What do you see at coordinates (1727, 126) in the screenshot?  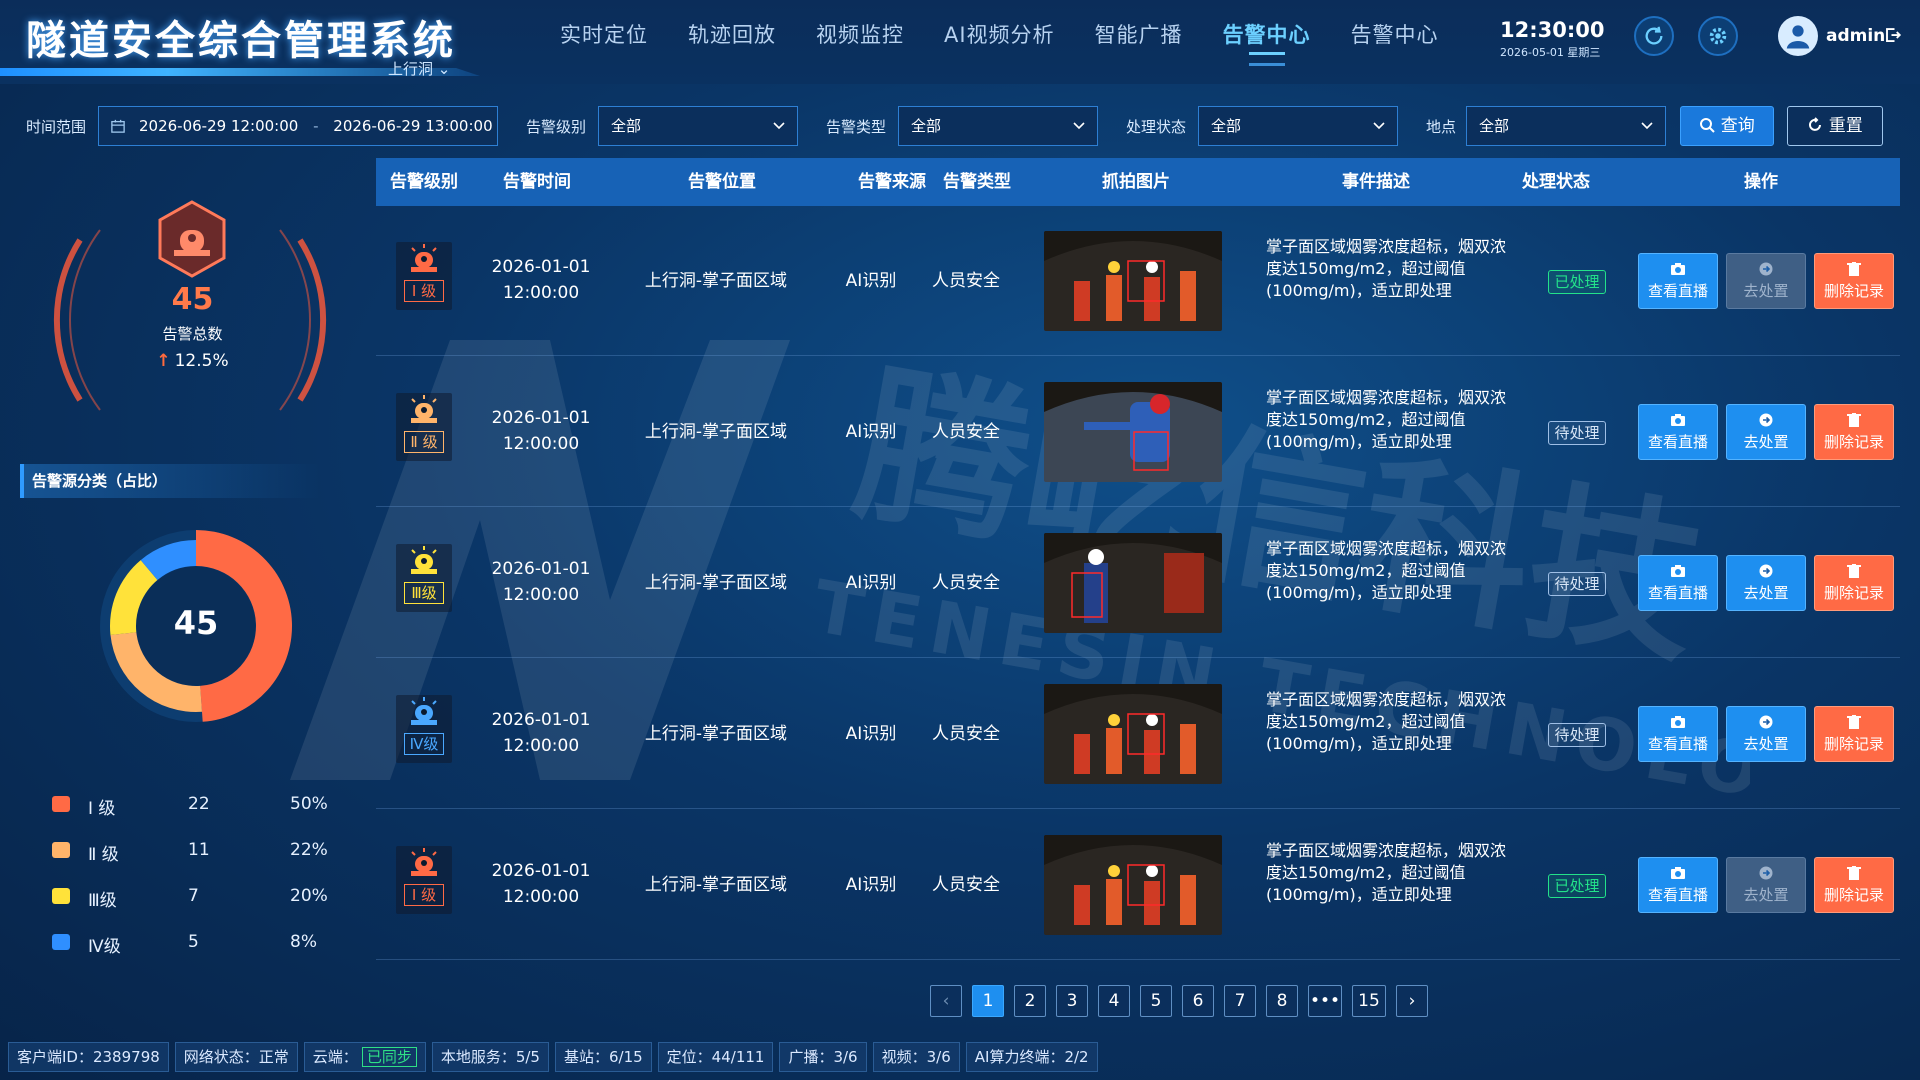 I see `query-button: 查询` at bounding box center [1727, 126].